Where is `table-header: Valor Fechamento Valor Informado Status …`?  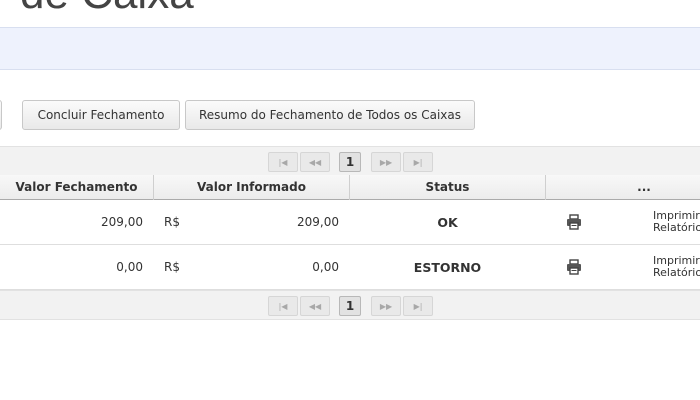 table-header: Valor Fechamento Valor Informado Status … is located at coordinates (350, 187).